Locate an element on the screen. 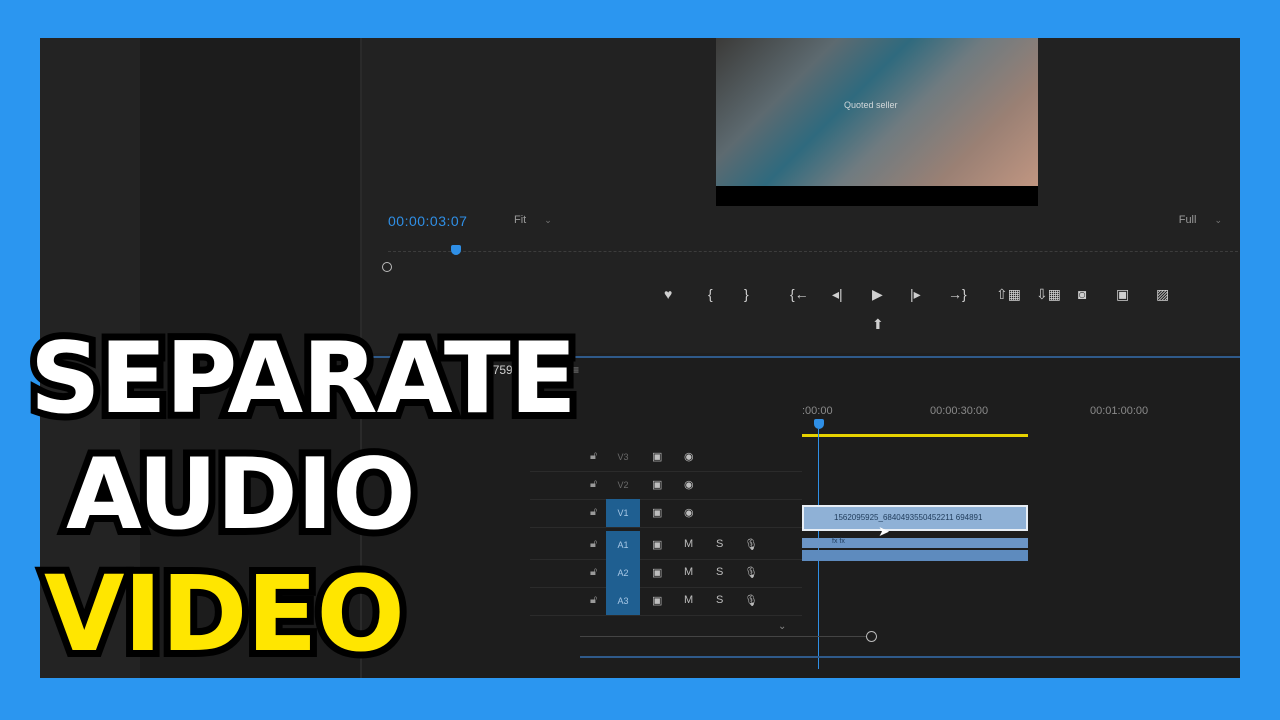  zoom-select: Fit ⌄ is located at coordinates (533, 220).